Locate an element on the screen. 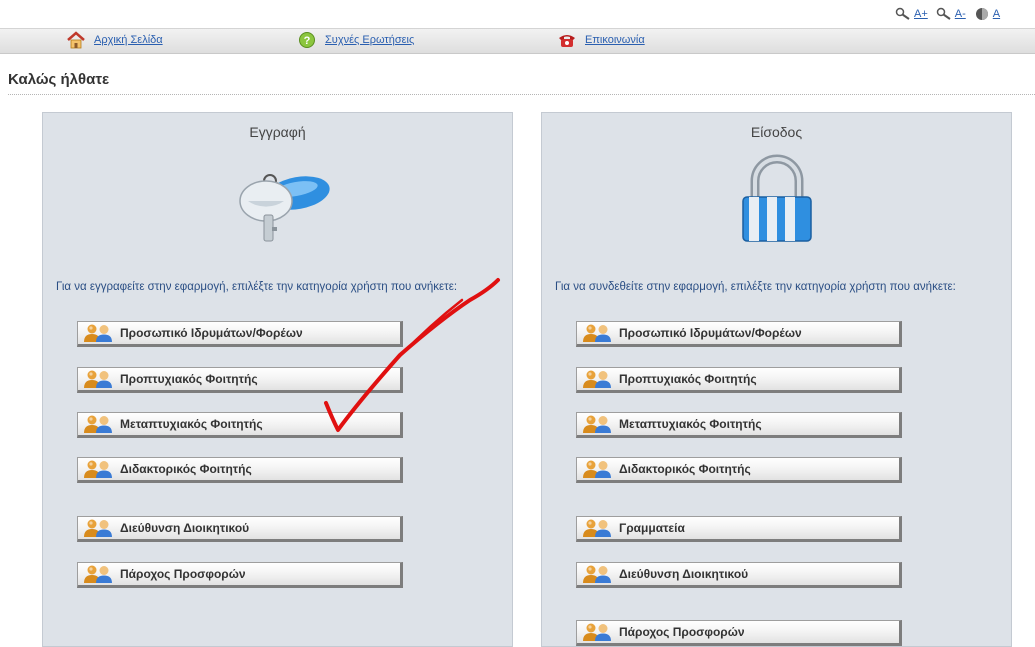  nav-home-label: Αρχική Σελίδα is located at coordinates (128, 40).